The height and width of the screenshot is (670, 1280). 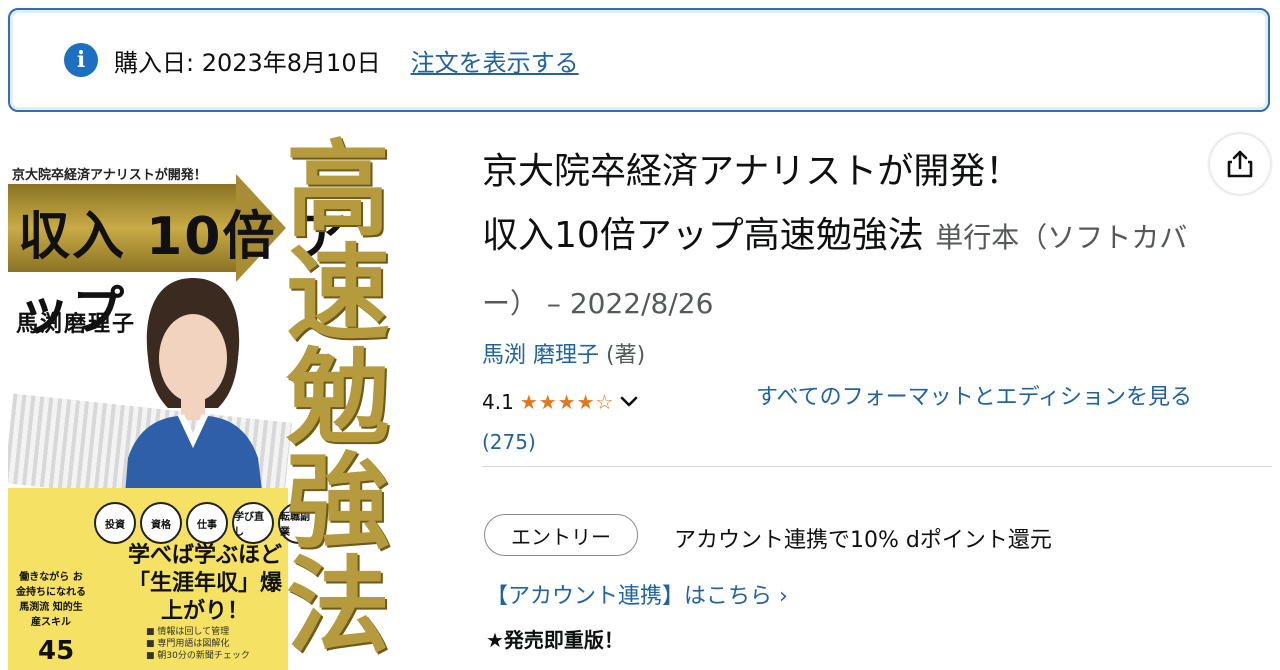 I want to click on cover-circle: 学び直し, so click(x=253, y=523).